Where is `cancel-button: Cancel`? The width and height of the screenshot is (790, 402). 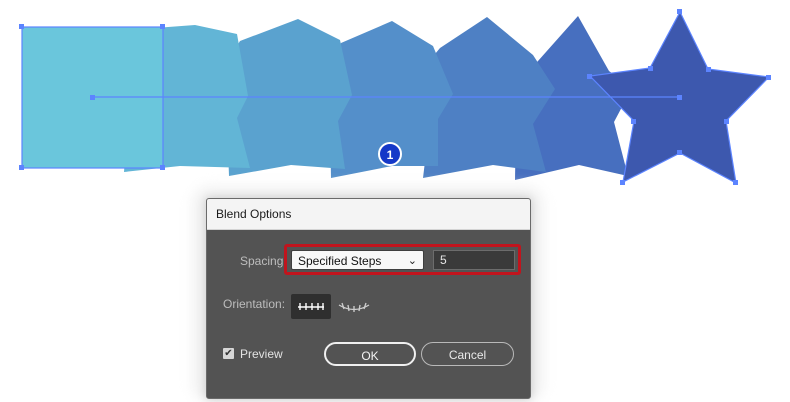
cancel-button: Cancel is located at coordinates (467, 354).